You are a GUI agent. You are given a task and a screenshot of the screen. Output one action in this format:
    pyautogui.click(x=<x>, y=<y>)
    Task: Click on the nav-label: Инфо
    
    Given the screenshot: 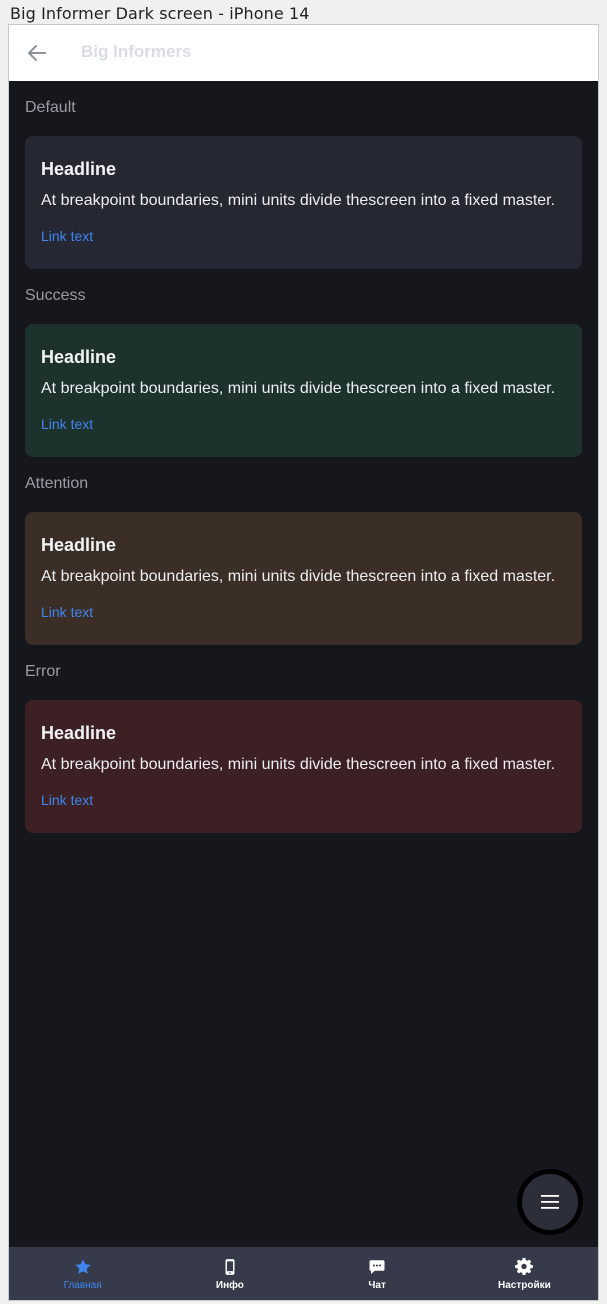 What is the action you would take?
    pyautogui.click(x=229, y=1285)
    